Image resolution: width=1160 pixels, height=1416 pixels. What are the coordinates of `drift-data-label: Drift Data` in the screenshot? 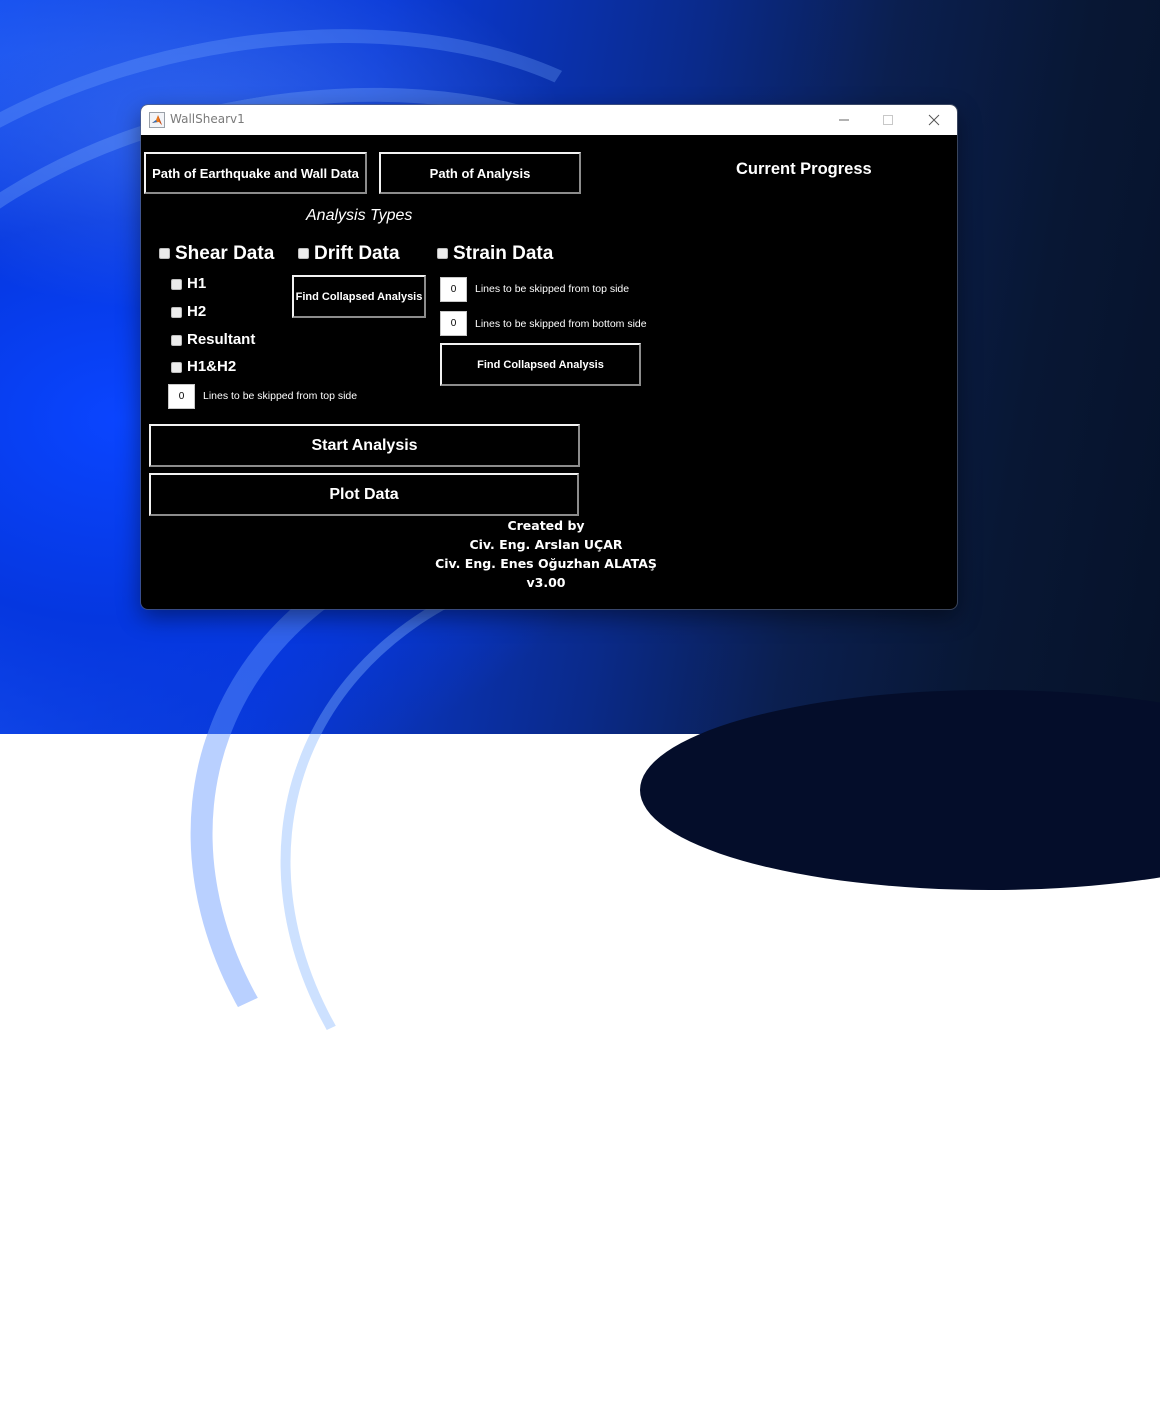 It's located at (357, 253).